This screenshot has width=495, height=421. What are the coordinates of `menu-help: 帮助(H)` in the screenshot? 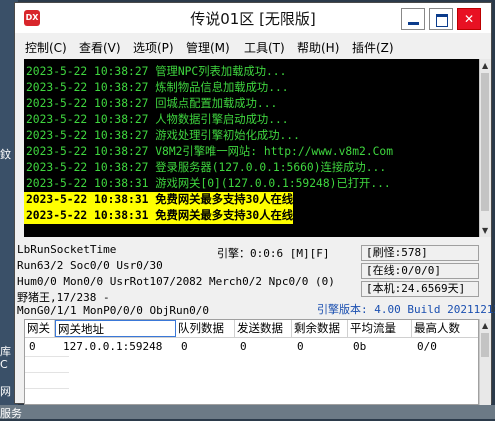 It's located at (318, 47).